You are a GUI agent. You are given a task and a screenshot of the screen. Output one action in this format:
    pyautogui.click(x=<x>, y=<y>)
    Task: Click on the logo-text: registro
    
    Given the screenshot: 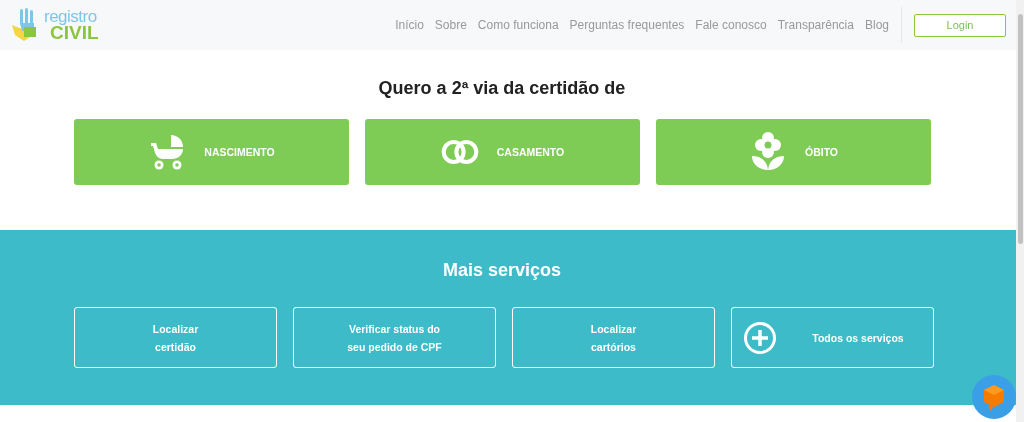 What is the action you would take?
    pyautogui.click(x=71, y=16)
    